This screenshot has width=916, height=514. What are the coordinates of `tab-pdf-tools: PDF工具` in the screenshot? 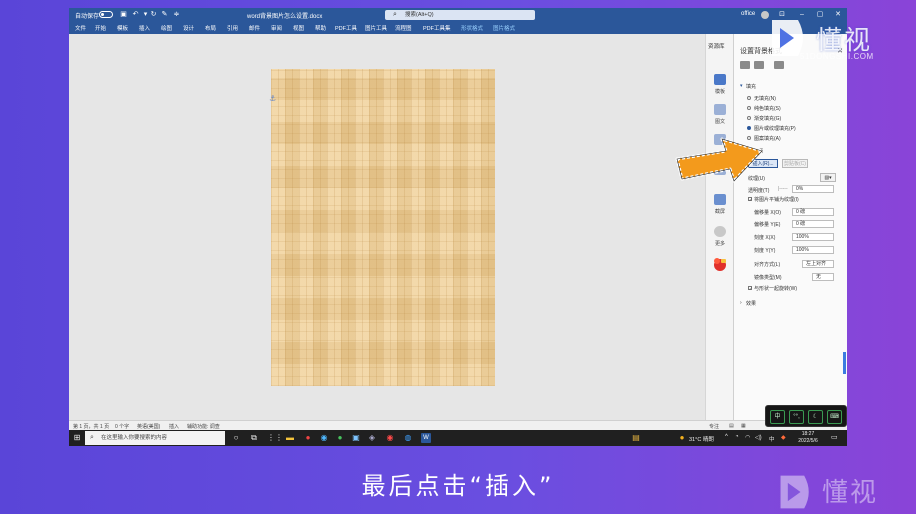 It's located at (346, 28).